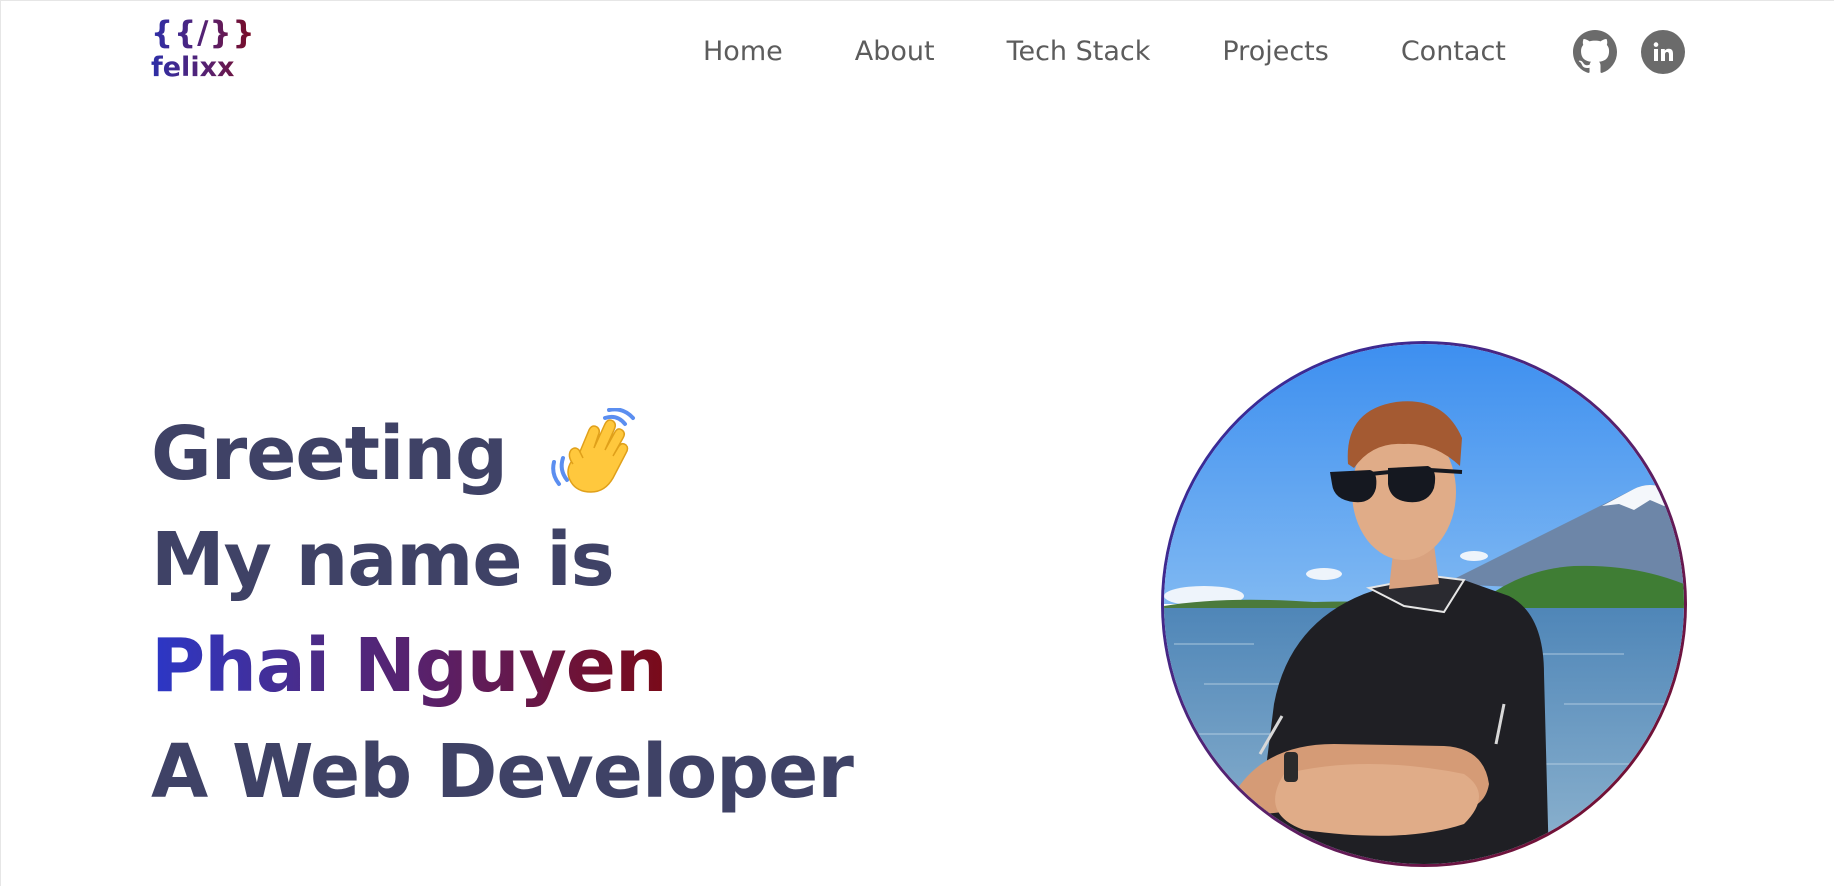  I want to click on main-nav: Home About Tech Stack Projects Contact, so click(1104, 52).